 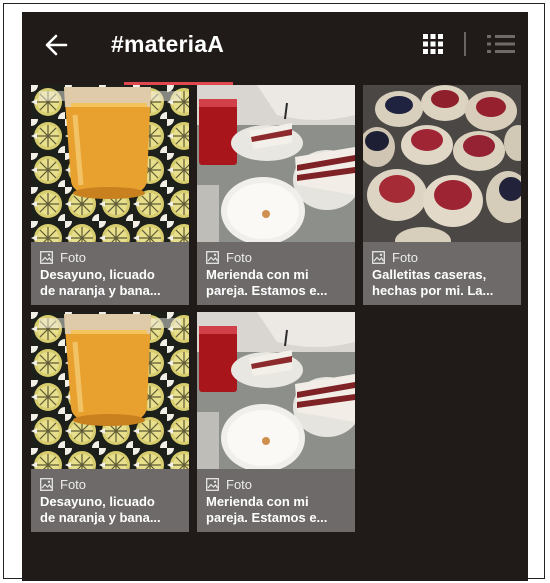 What do you see at coordinates (465, 44) in the screenshot?
I see `view-toggle-divider` at bounding box center [465, 44].